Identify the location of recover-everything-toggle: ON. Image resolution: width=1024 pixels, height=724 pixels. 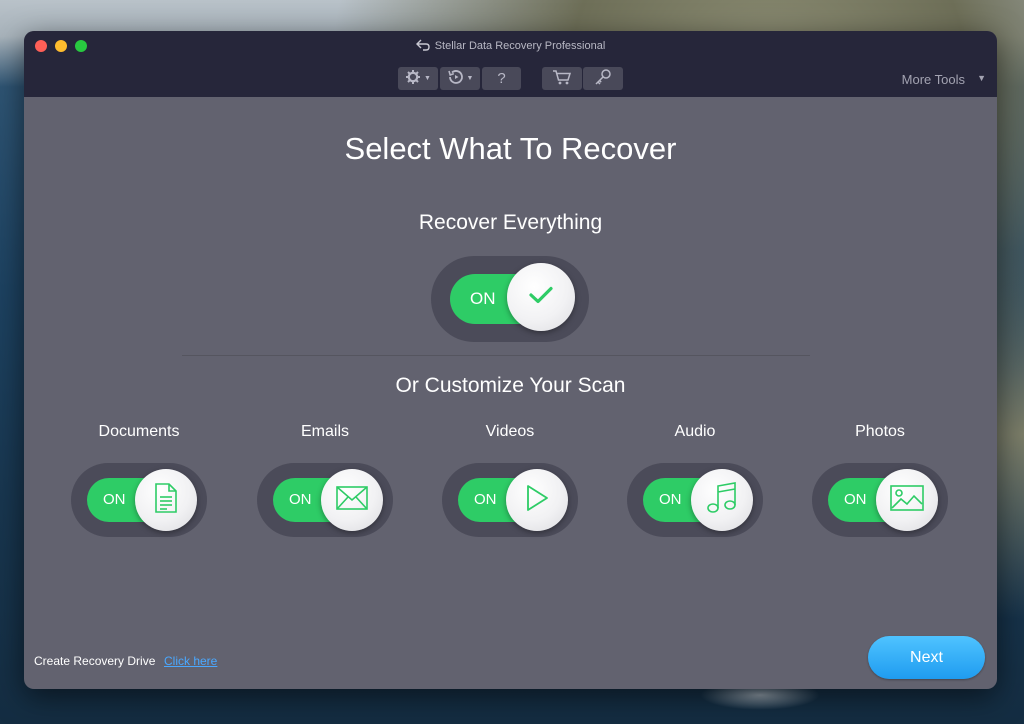
(510, 299).